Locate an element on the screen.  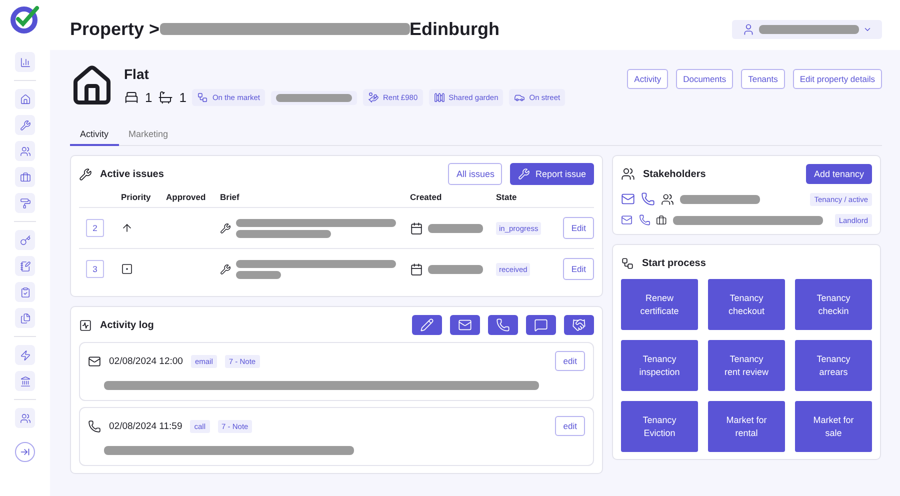
column-header: Approved is located at coordinates (186, 197).